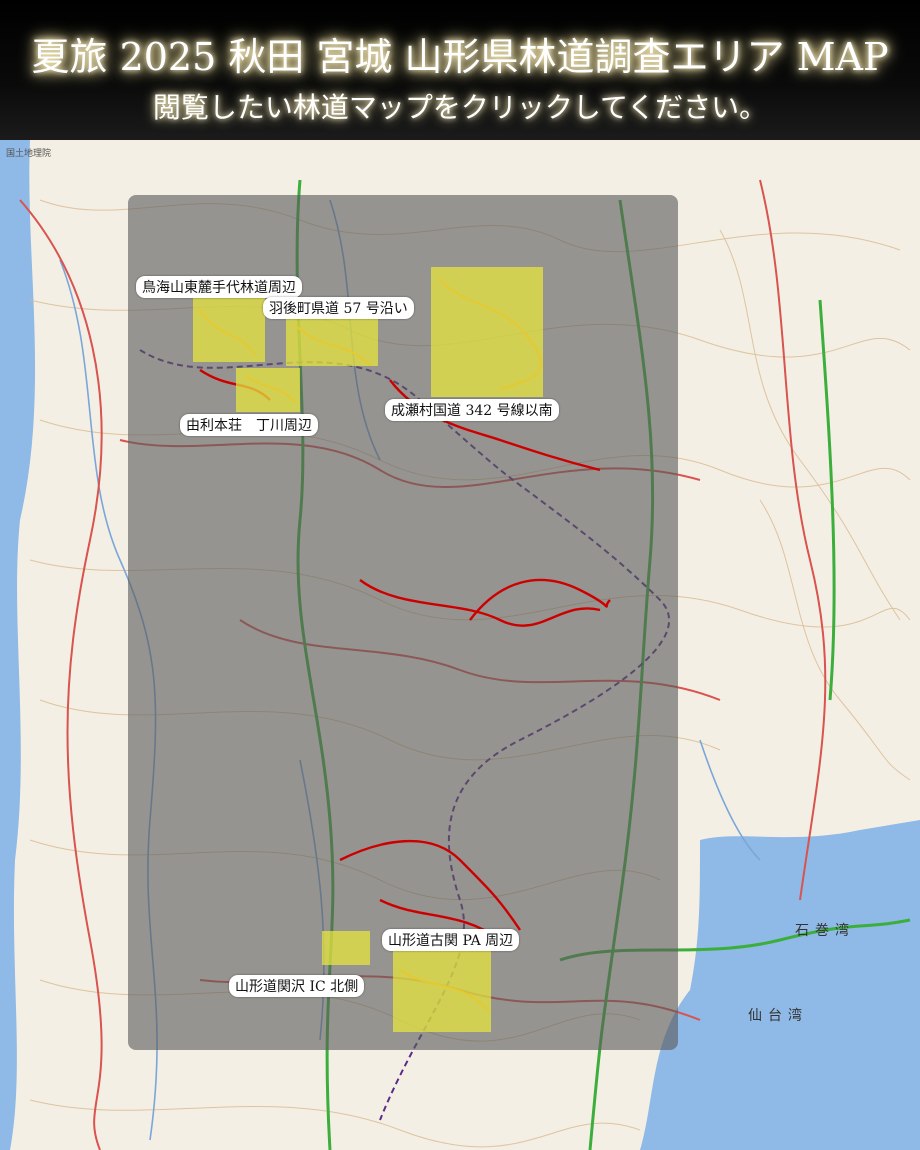 The width and height of the screenshot is (920, 1150). I want to click on area-zone-kozeki, so click(442, 990).